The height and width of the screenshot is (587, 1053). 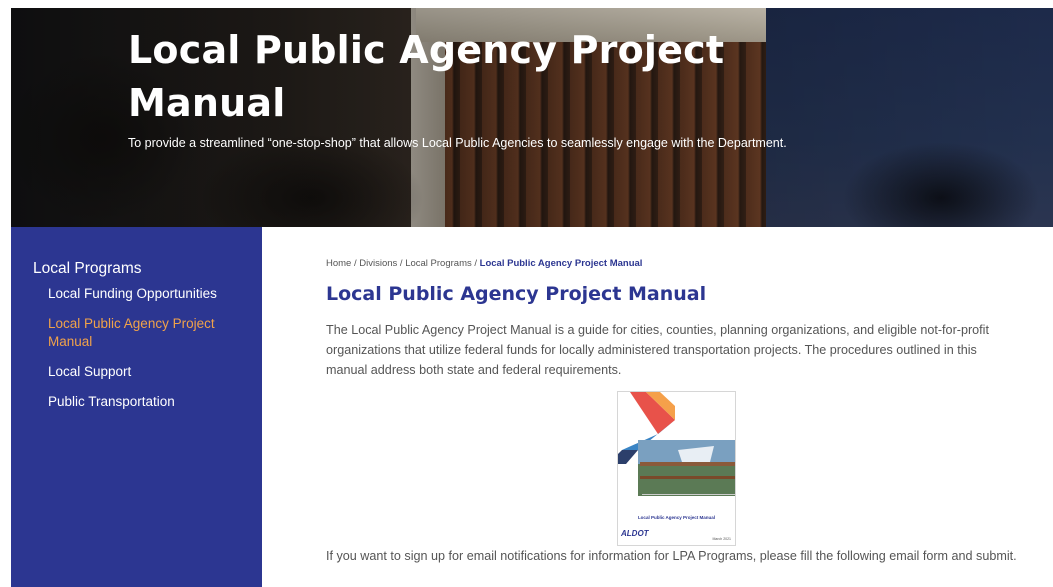 I want to click on aldot-logo-prefix: AL, so click(x=626, y=533).